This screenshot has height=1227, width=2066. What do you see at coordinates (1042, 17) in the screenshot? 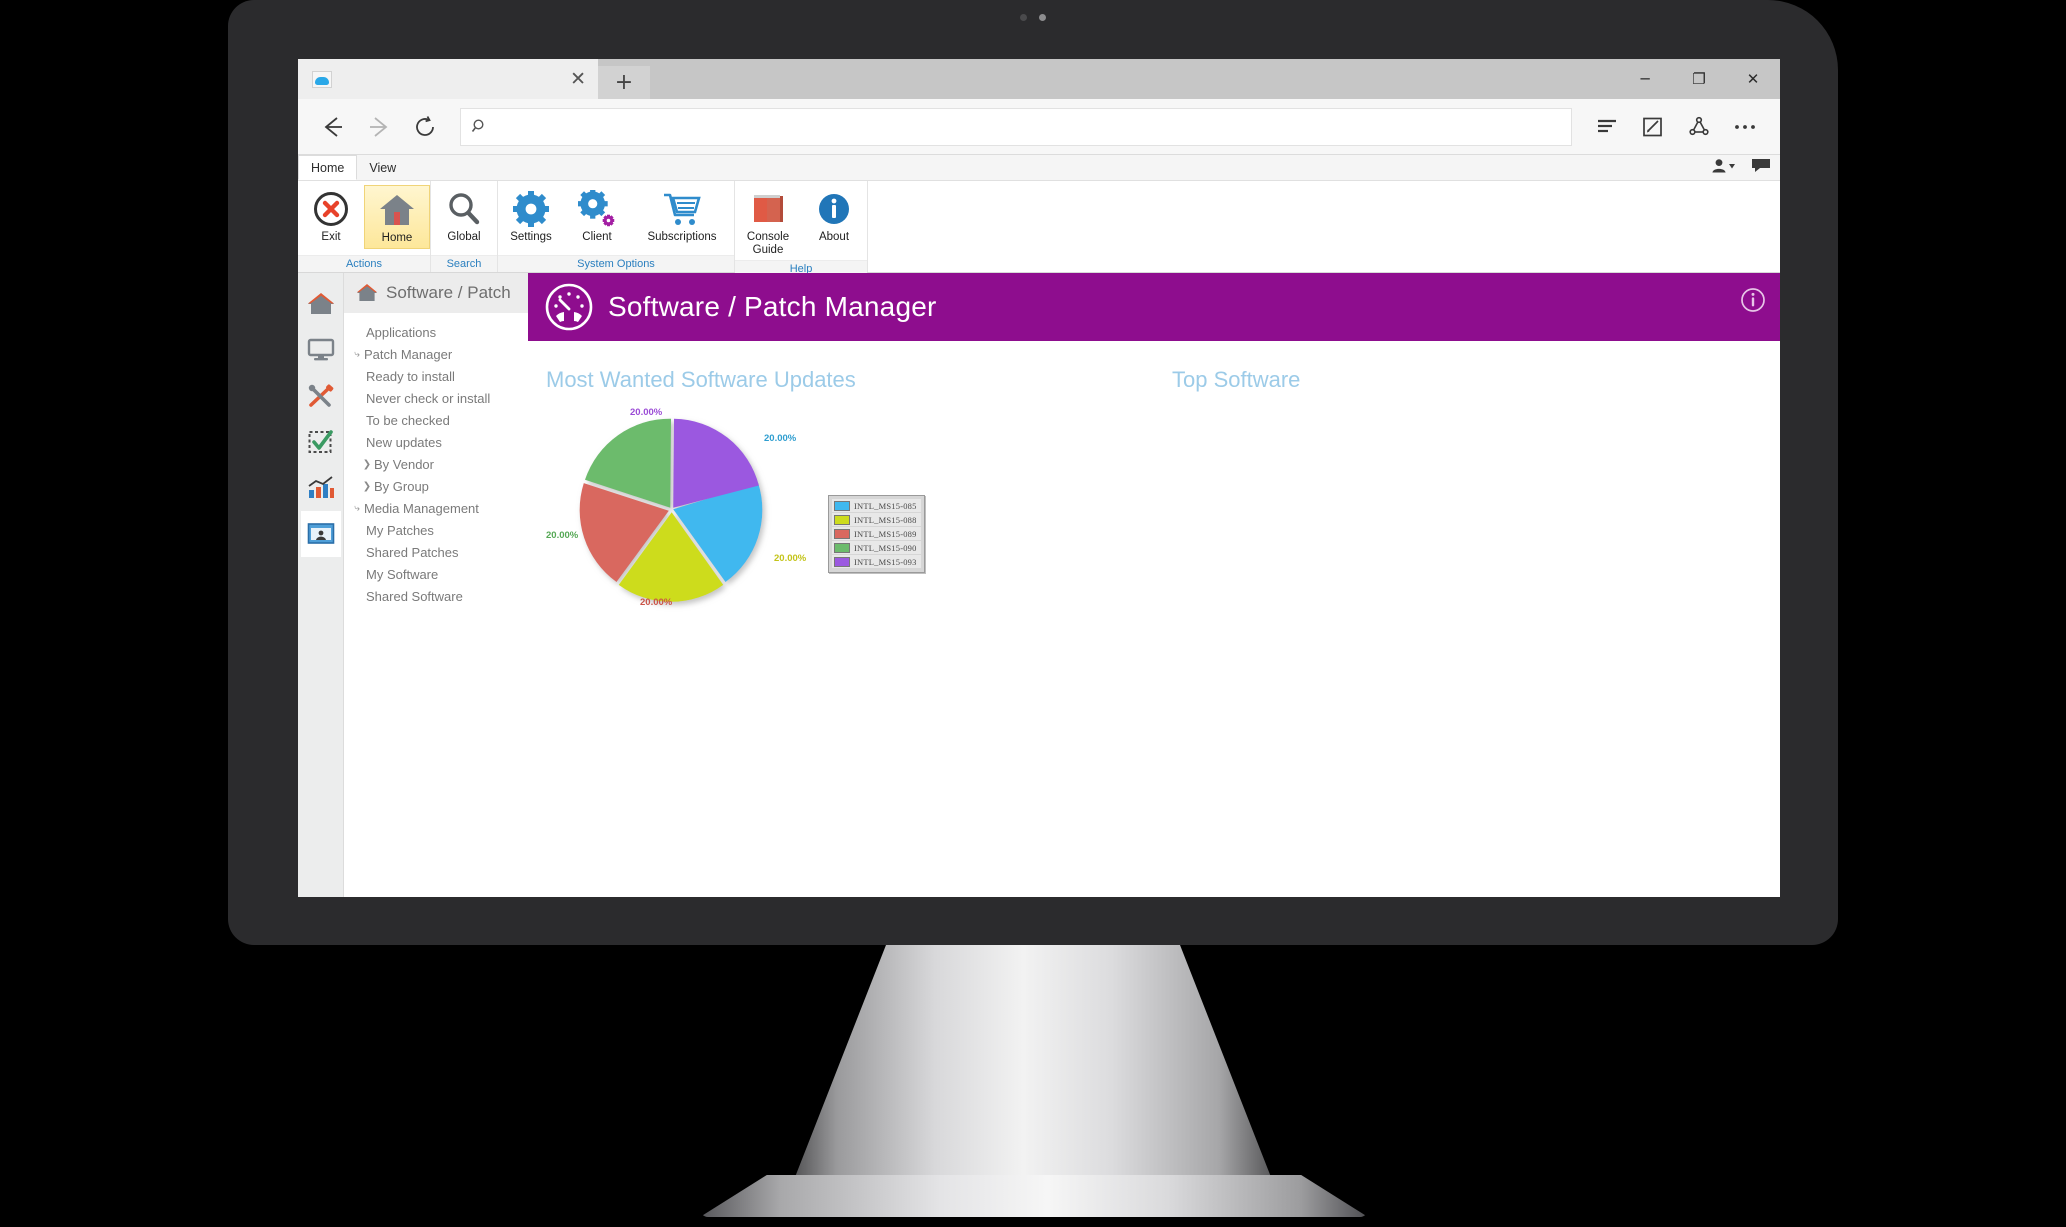
I see `power-dot` at bounding box center [1042, 17].